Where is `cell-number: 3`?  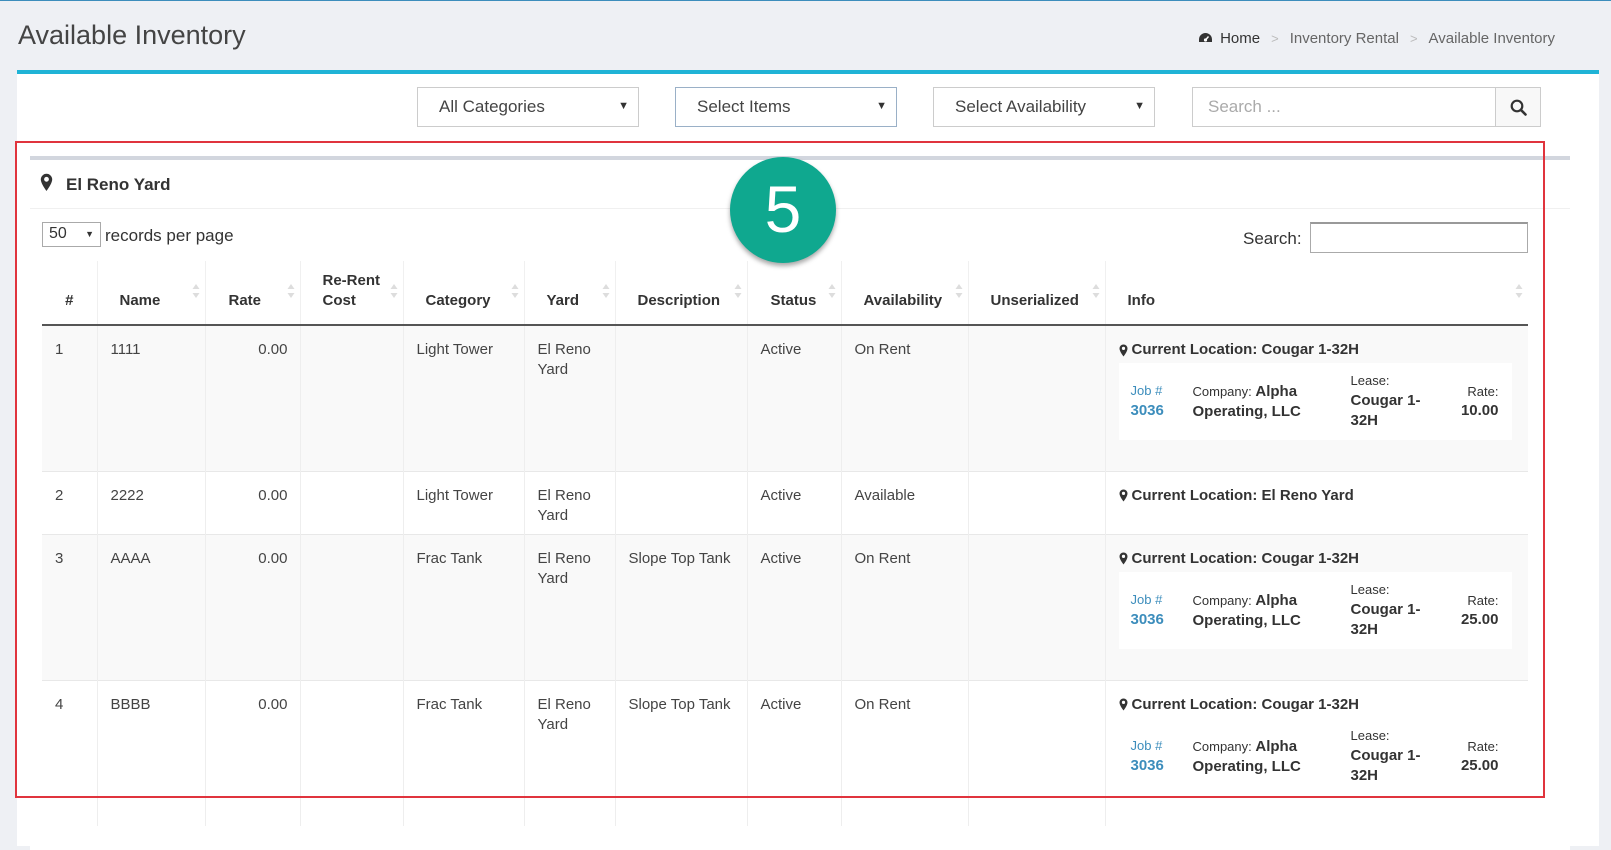 cell-number: 3 is located at coordinates (69, 606).